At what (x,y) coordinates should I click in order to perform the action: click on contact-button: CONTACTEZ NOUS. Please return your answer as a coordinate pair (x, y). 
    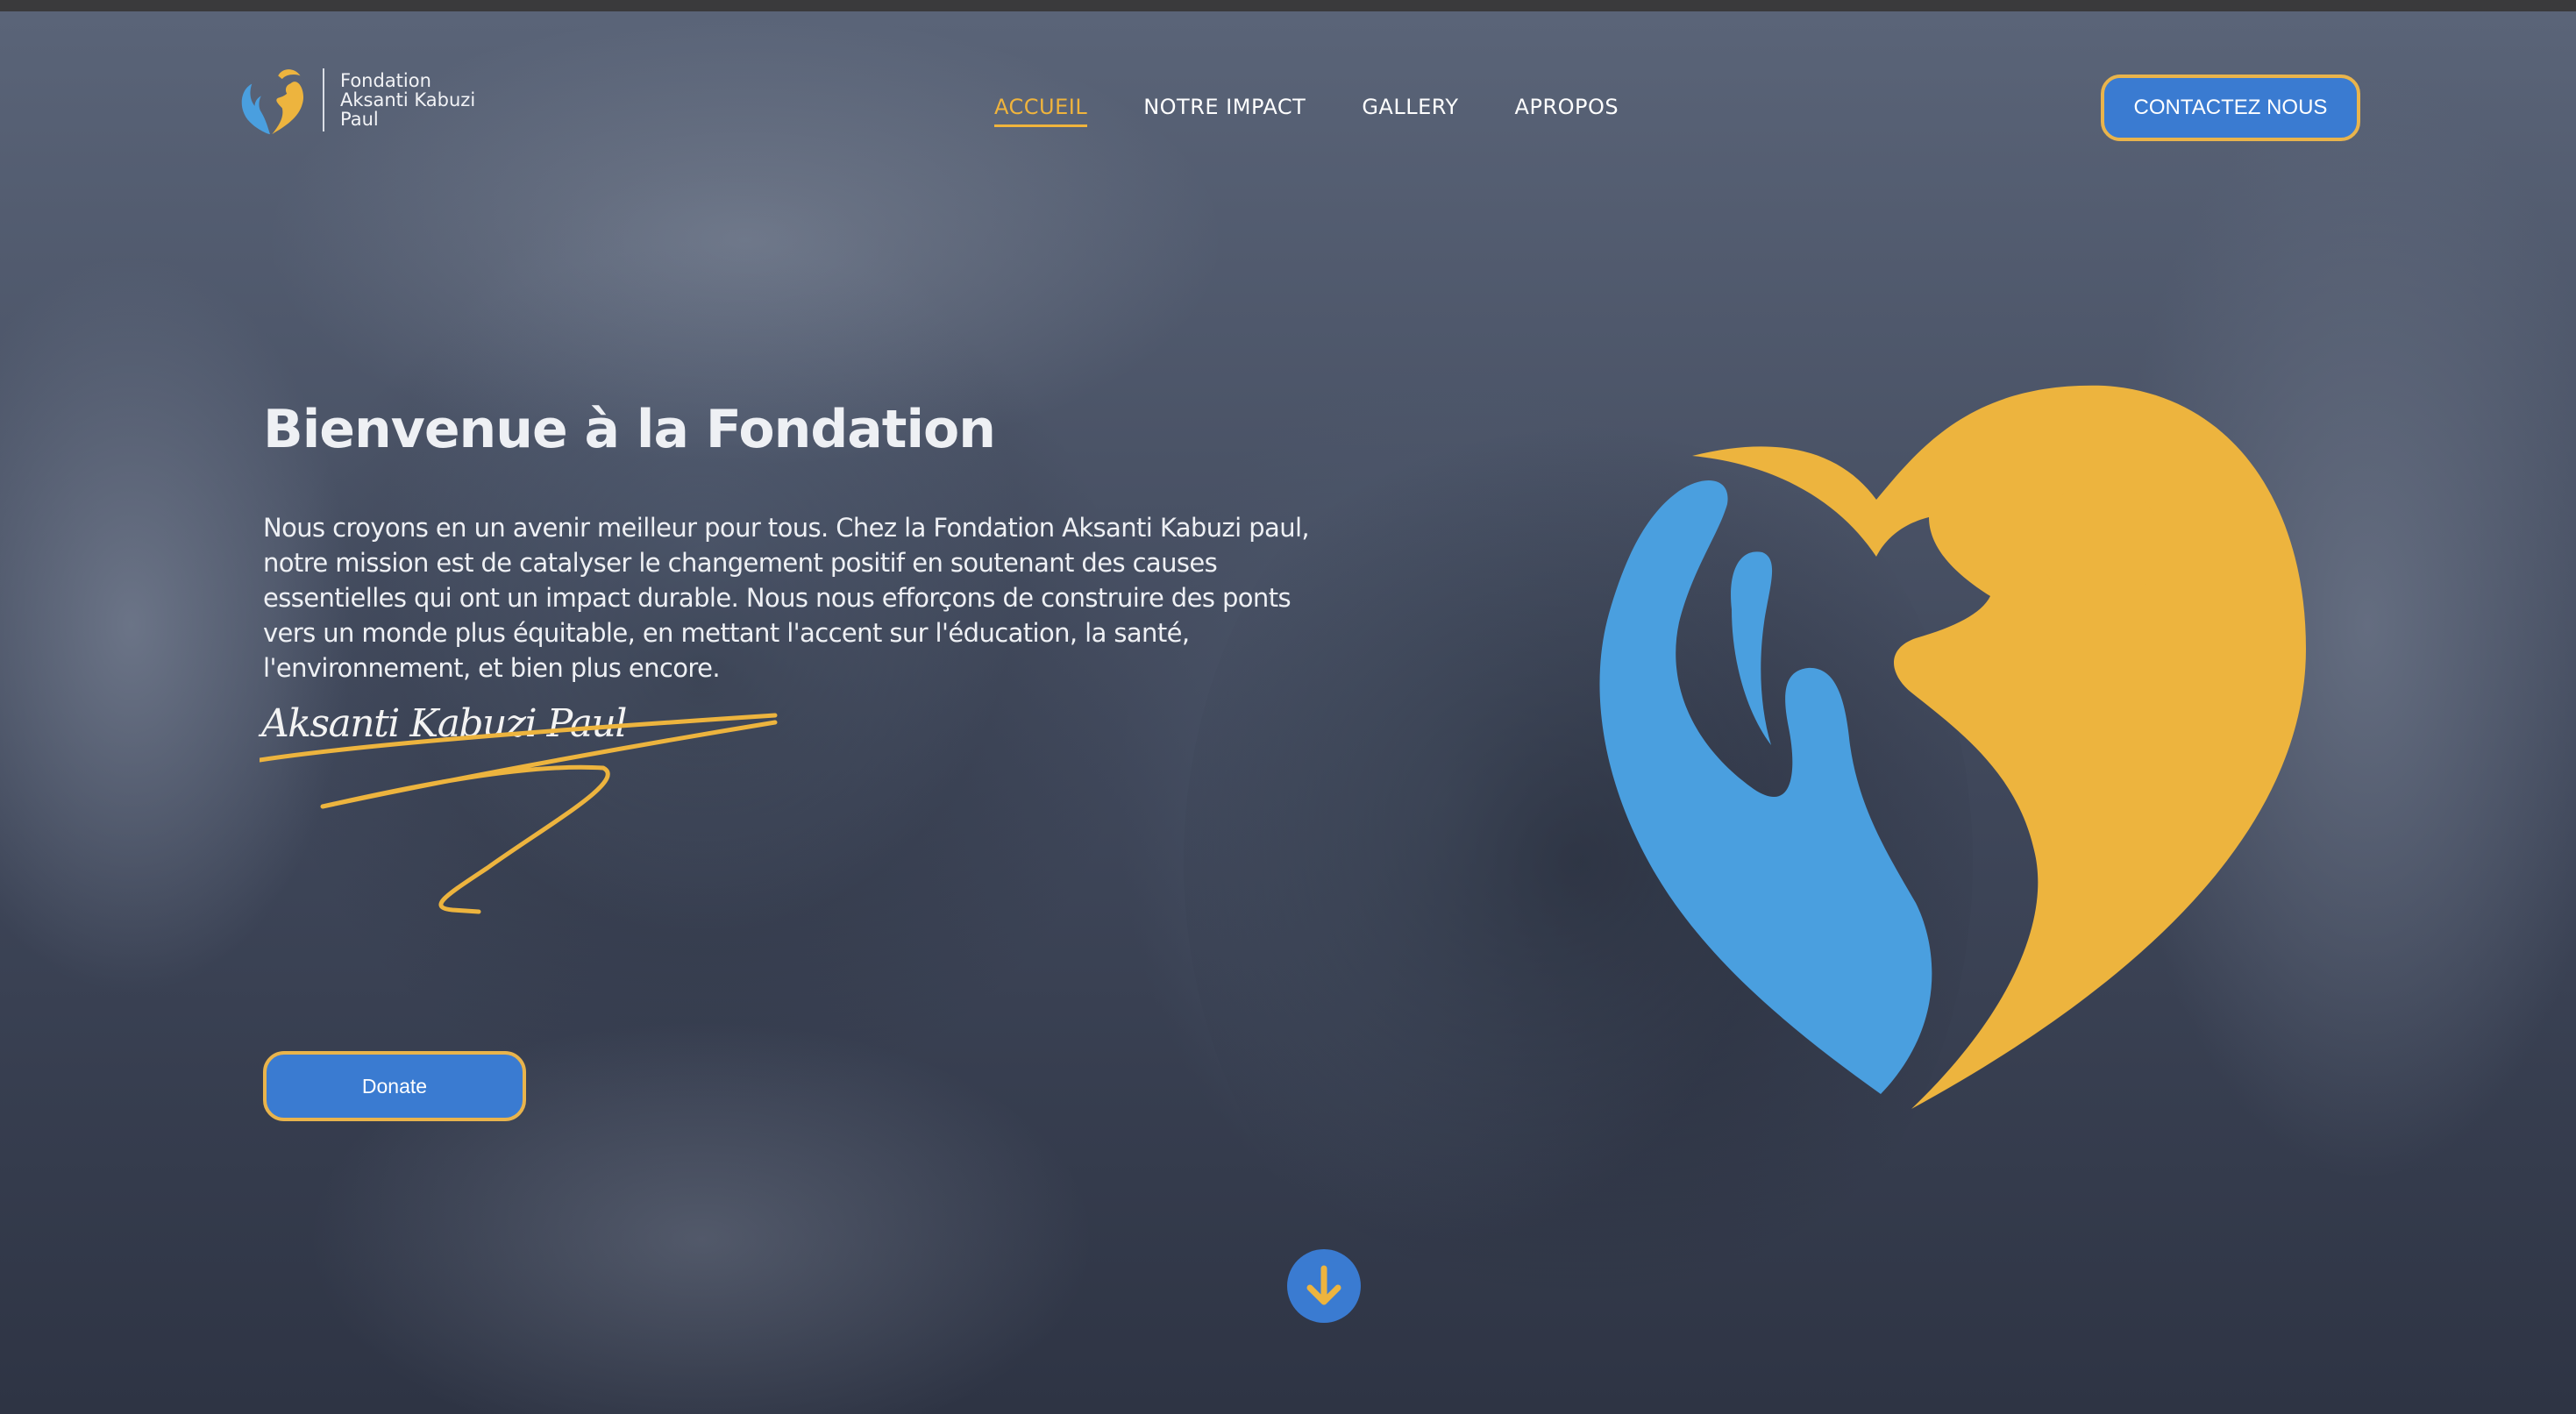
    Looking at the image, I should click on (2230, 108).